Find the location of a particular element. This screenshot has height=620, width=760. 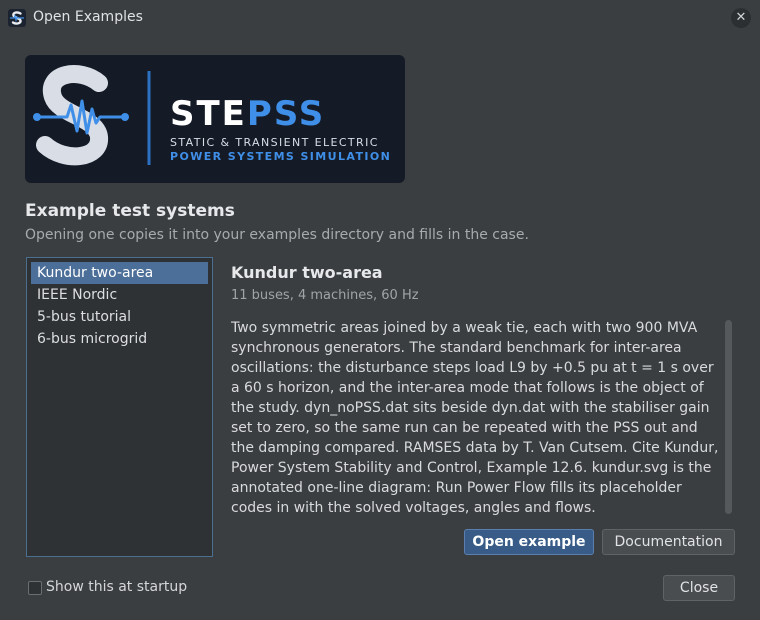

window-close-icon: ✕ is located at coordinates (741, 18).